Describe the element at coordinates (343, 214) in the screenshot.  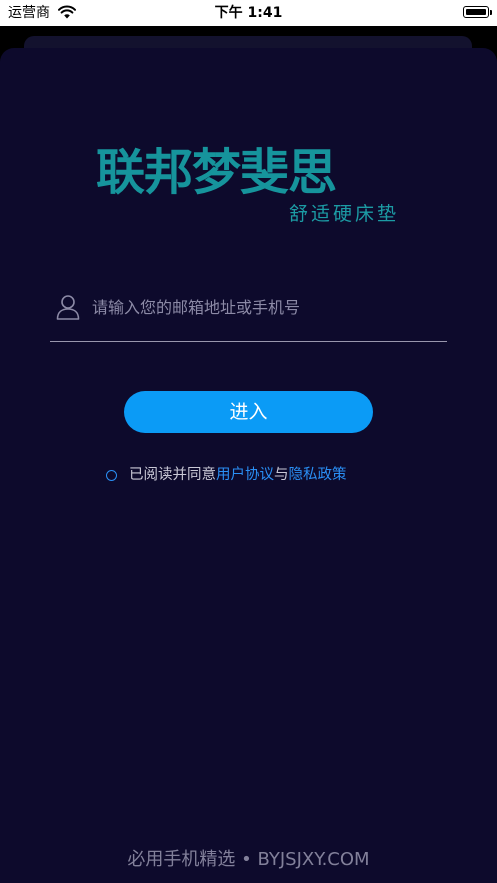
I see `brand-tagline: 舒适硬床垫` at that location.